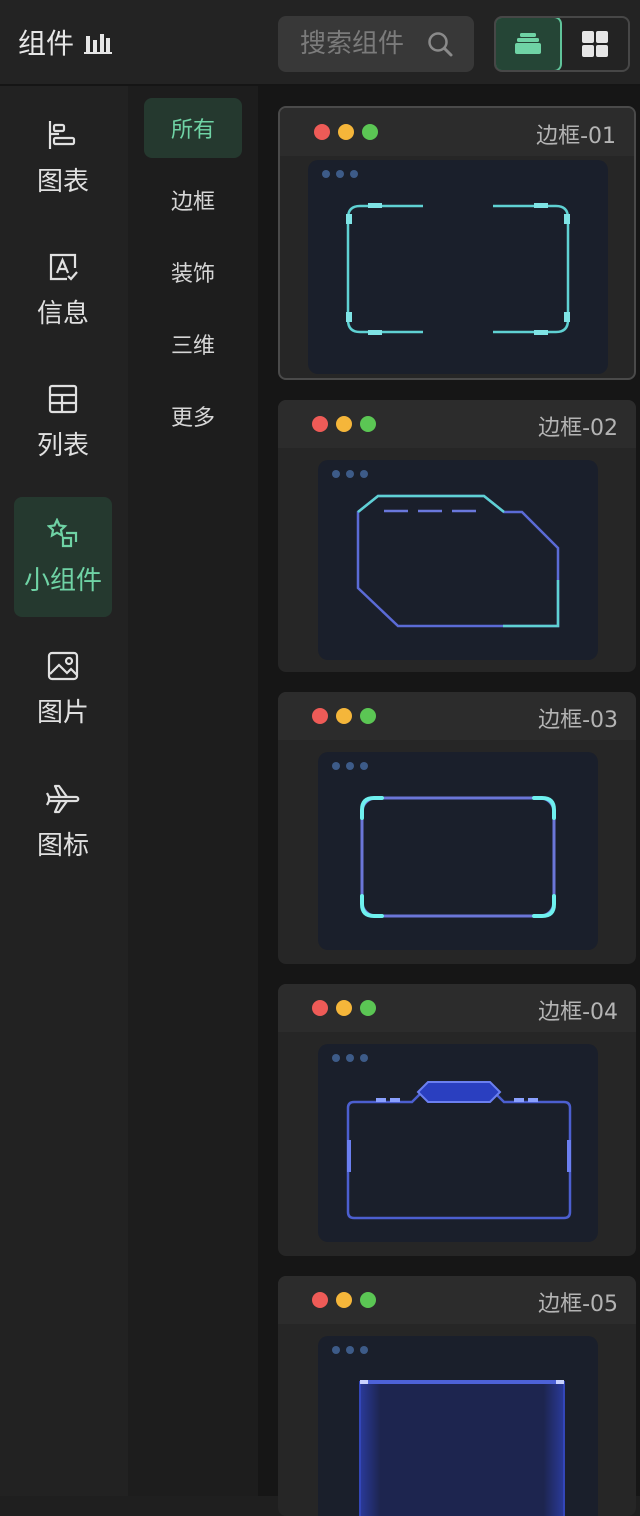  I want to click on card-header: 边框-01, so click(457, 132).